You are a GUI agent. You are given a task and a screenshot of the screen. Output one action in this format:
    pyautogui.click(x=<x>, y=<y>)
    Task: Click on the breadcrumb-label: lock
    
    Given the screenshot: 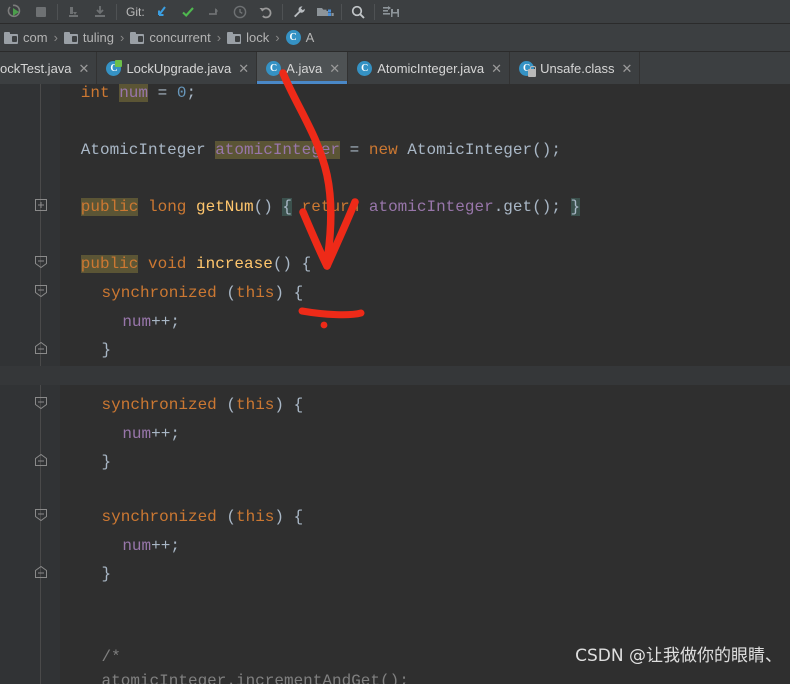 What is the action you would take?
    pyautogui.click(x=258, y=37)
    